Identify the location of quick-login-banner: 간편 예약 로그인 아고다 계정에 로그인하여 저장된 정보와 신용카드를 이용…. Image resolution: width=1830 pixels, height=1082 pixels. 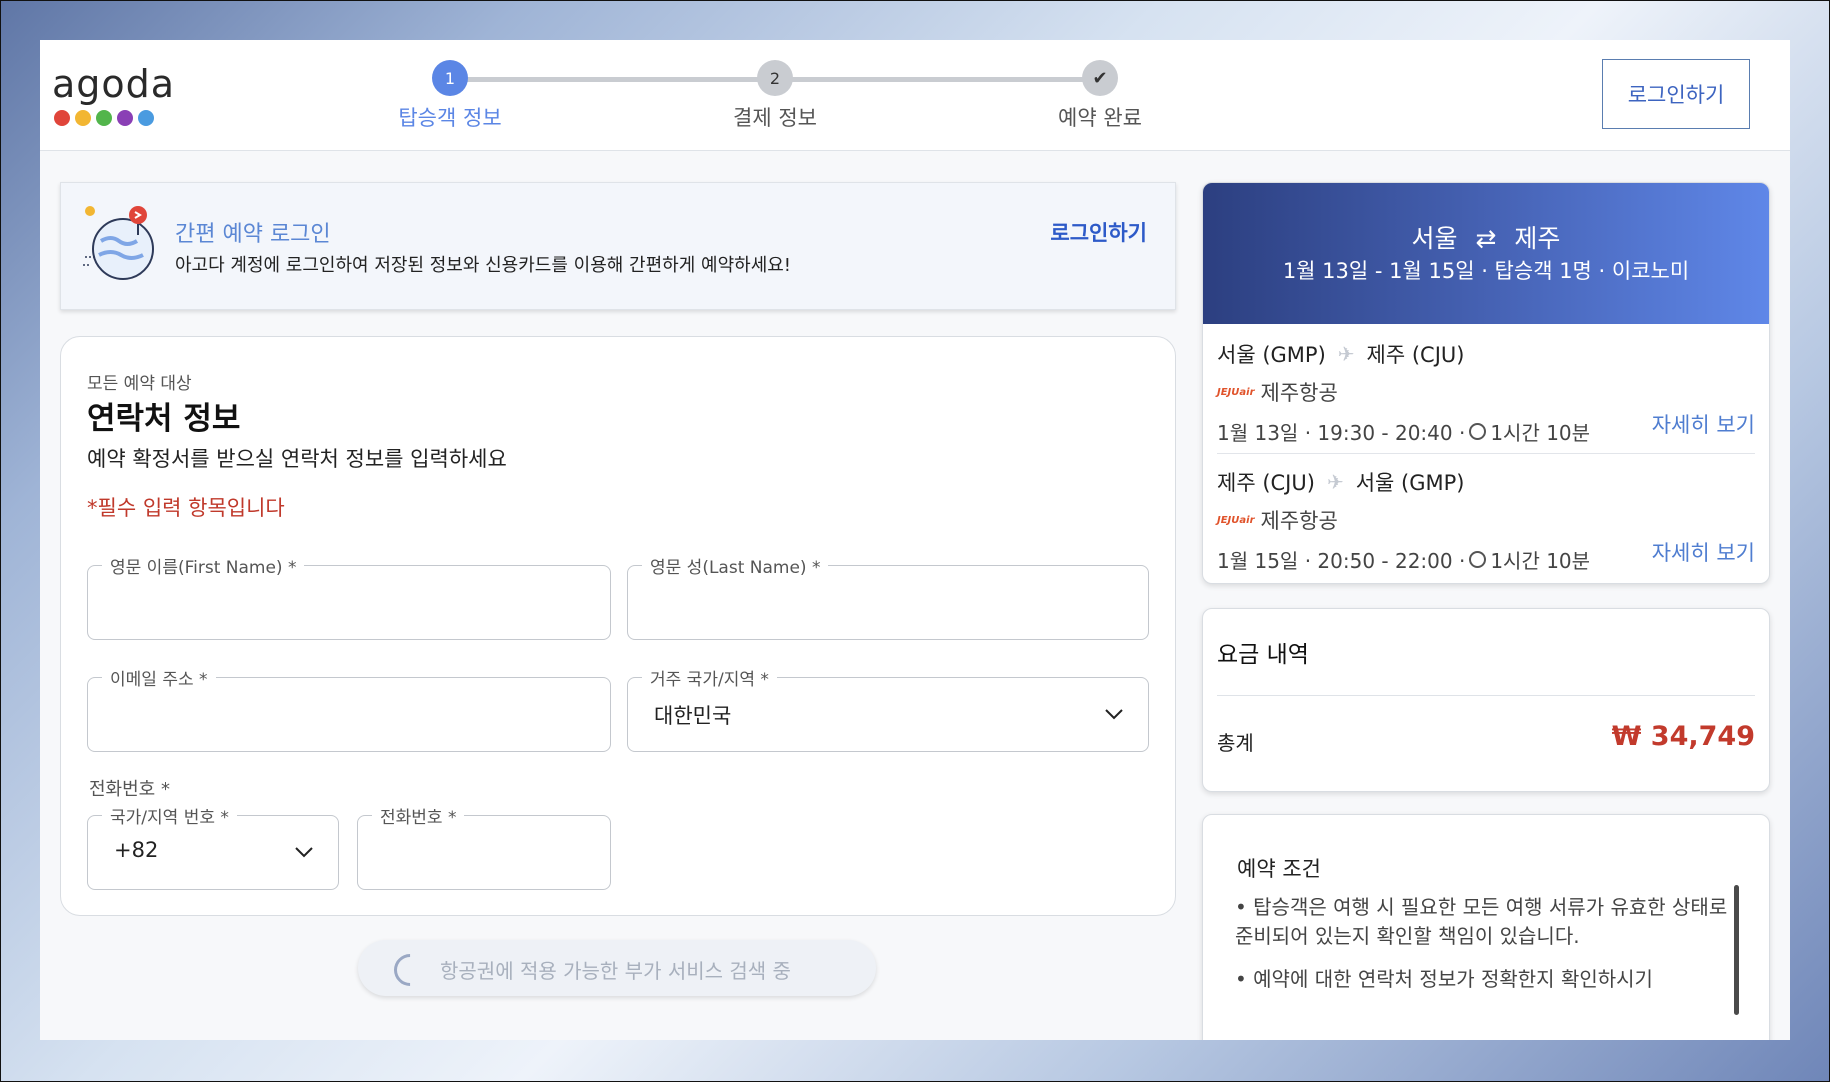
(618, 246).